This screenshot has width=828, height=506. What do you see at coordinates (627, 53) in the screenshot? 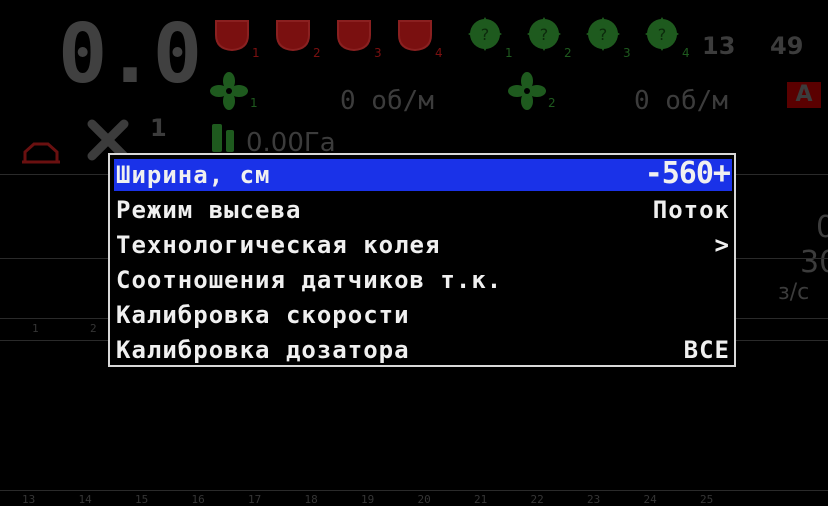
I see `sensor-3-index: 3` at bounding box center [627, 53].